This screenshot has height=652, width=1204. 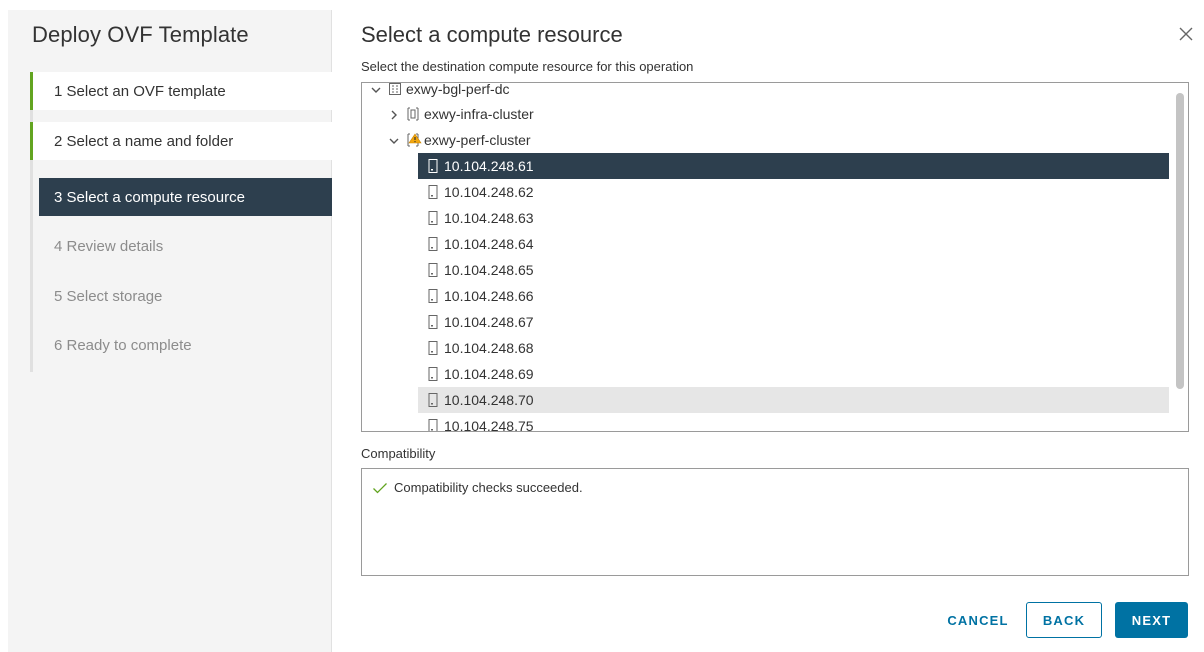 What do you see at coordinates (380, 488) in the screenshot?
I see `check-icon` at bounding box center [380, 488].